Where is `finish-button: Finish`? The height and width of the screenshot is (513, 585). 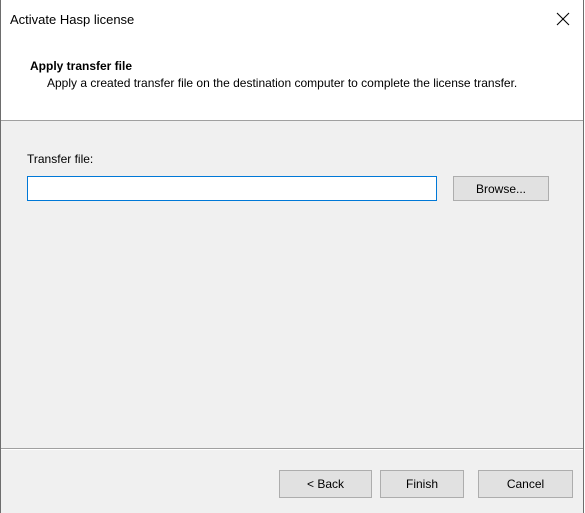 finish-button: Finish is located at coordinates (422, 484).